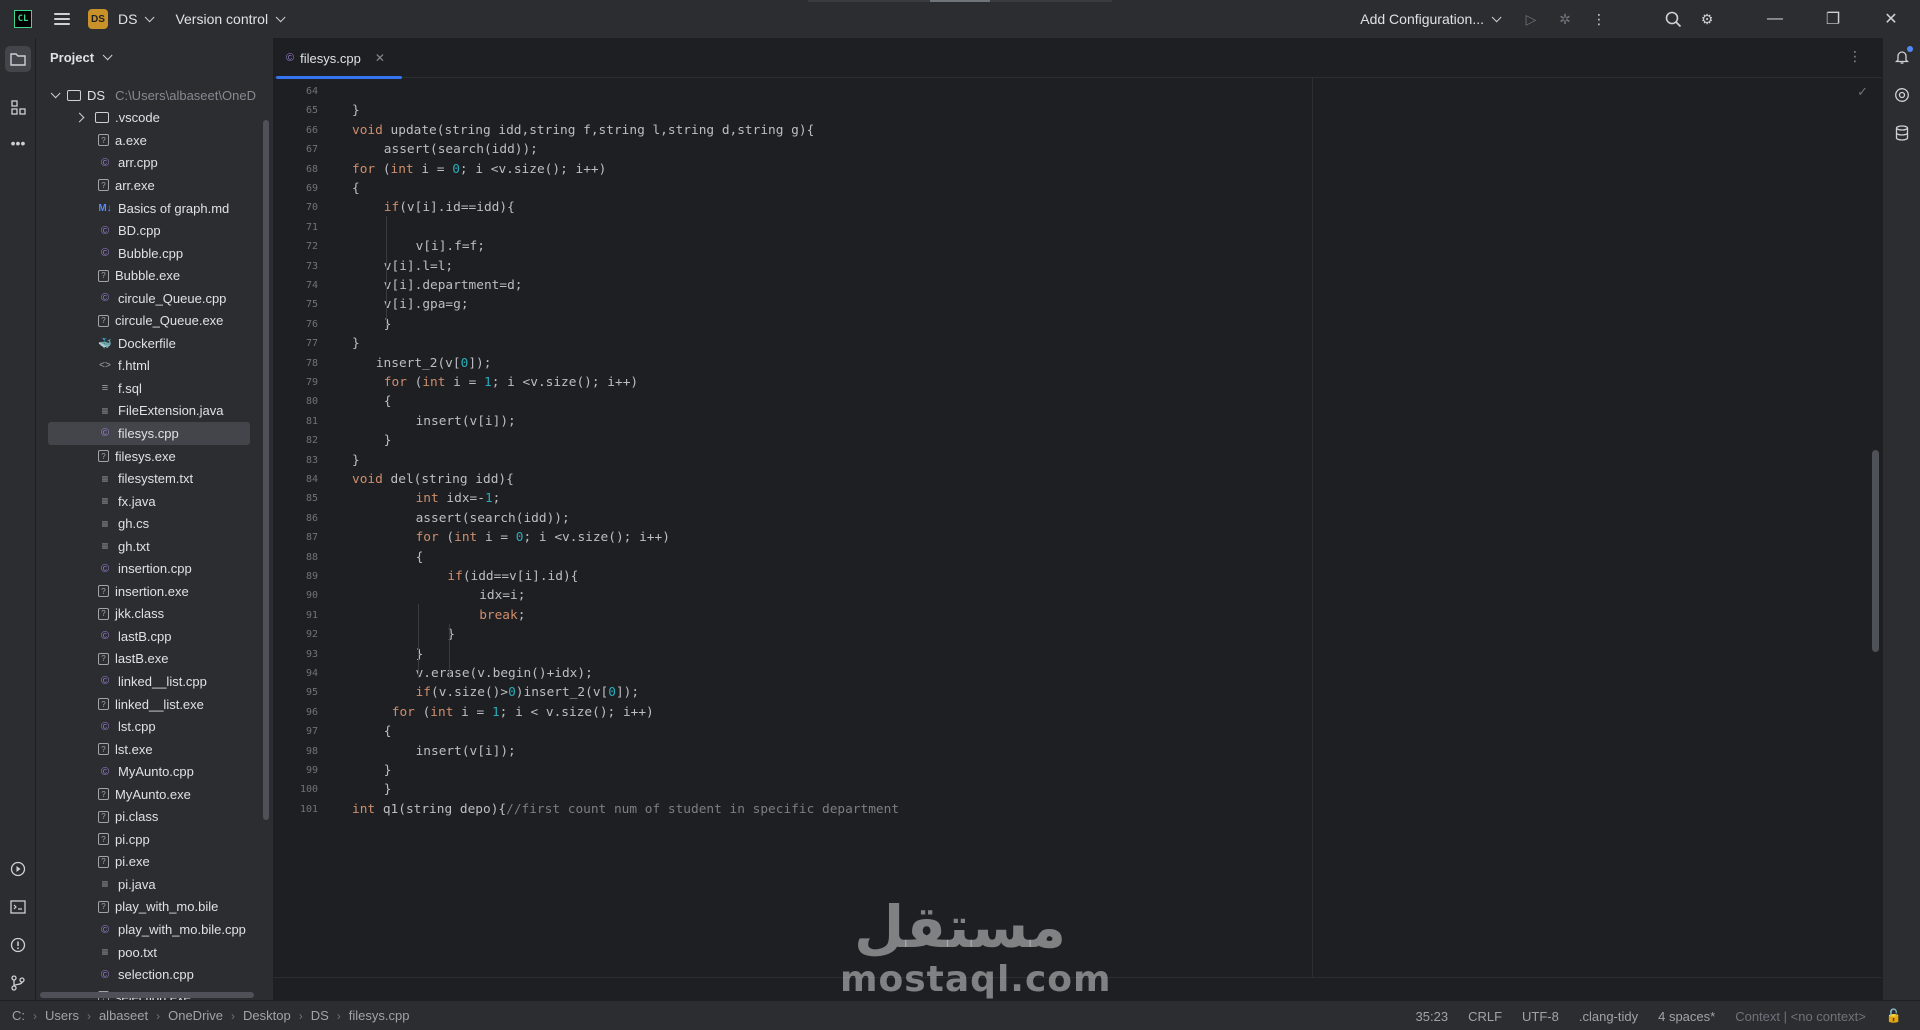 Image resolution: width=1920 pixels, height=1030 pixels. What do you see at coordinates (149, 749) in the screenshot?
I see `tree-item: ? lst.exe` at bounding box center [149, 749].